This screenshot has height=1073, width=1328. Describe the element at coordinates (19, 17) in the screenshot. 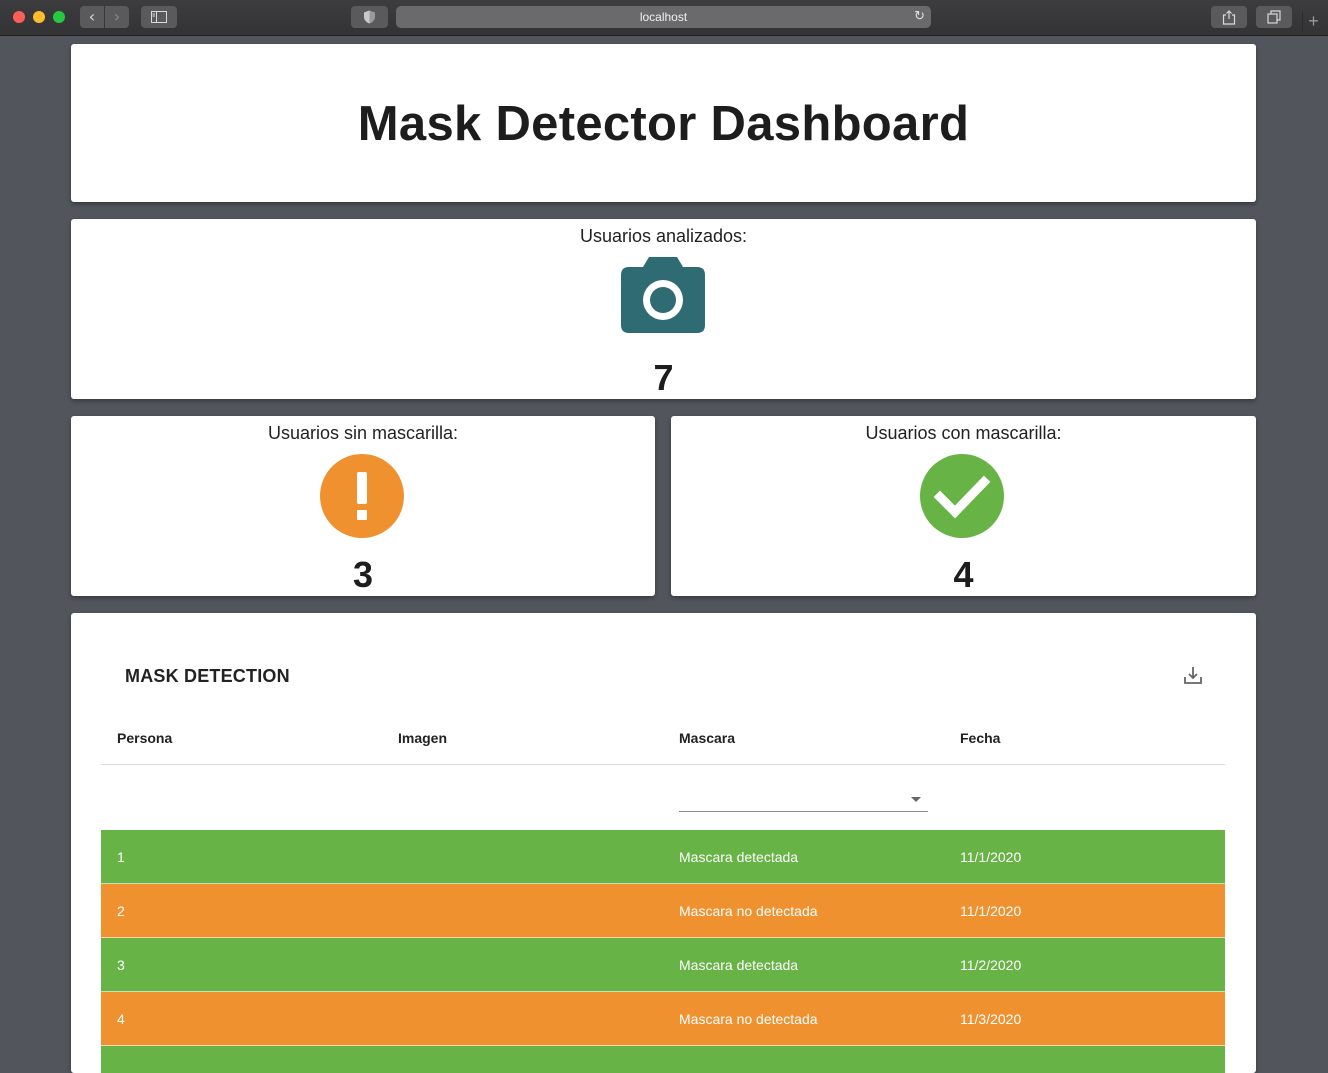

I see `close-window-button` at that location.